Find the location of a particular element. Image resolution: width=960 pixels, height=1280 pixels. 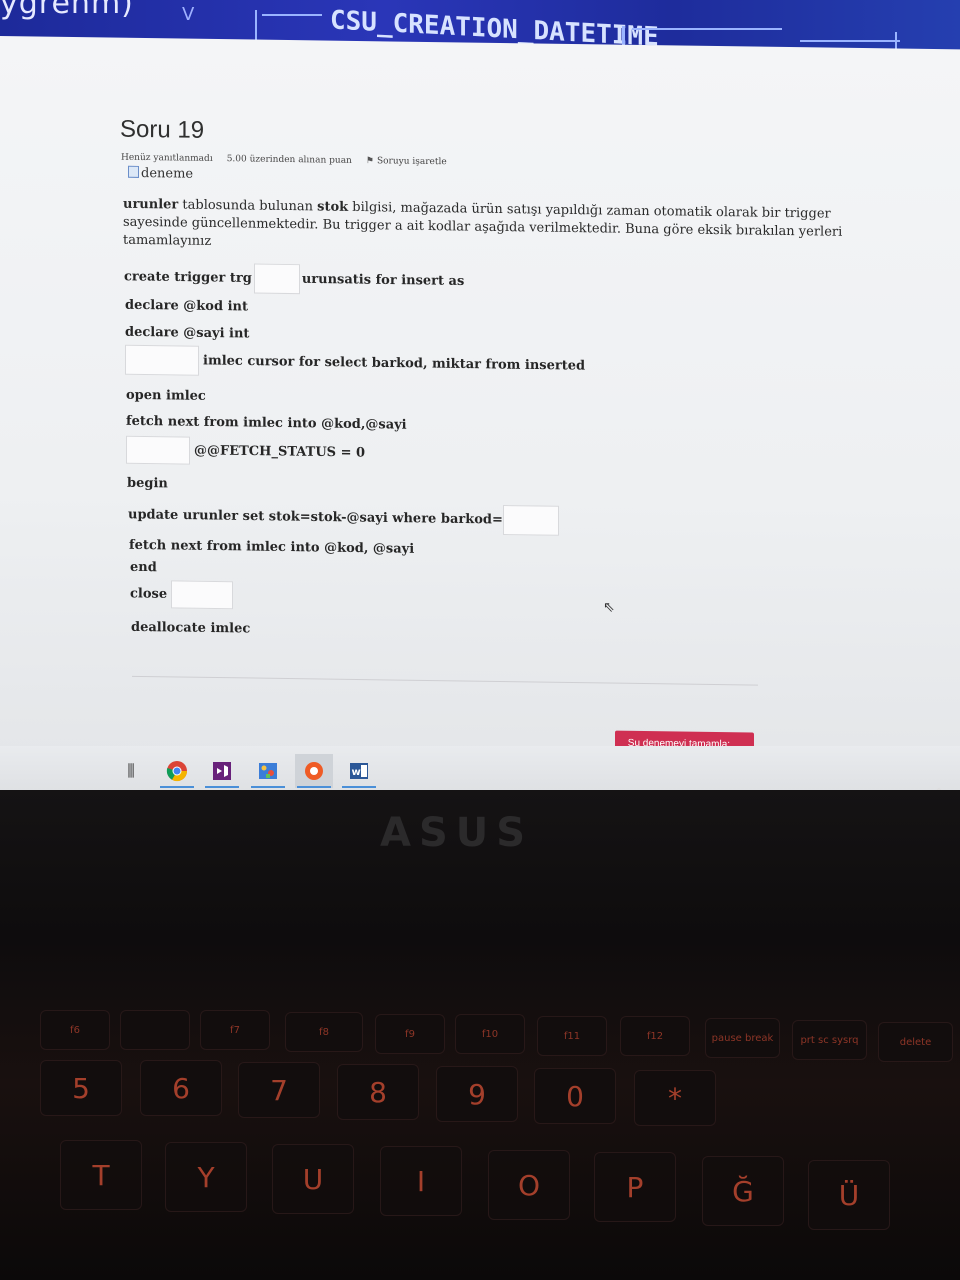

keyboard-key: U is located at coordinates (313, 1179).